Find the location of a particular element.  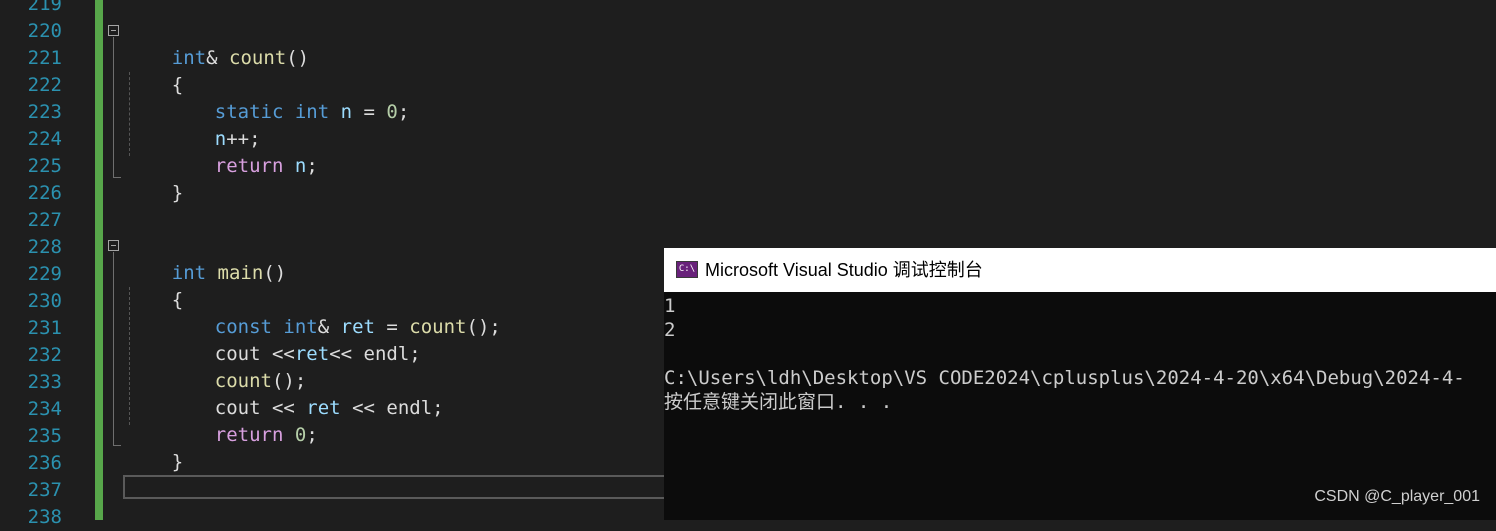

horizontal-scrollbar is located at coordinates (403, 487).